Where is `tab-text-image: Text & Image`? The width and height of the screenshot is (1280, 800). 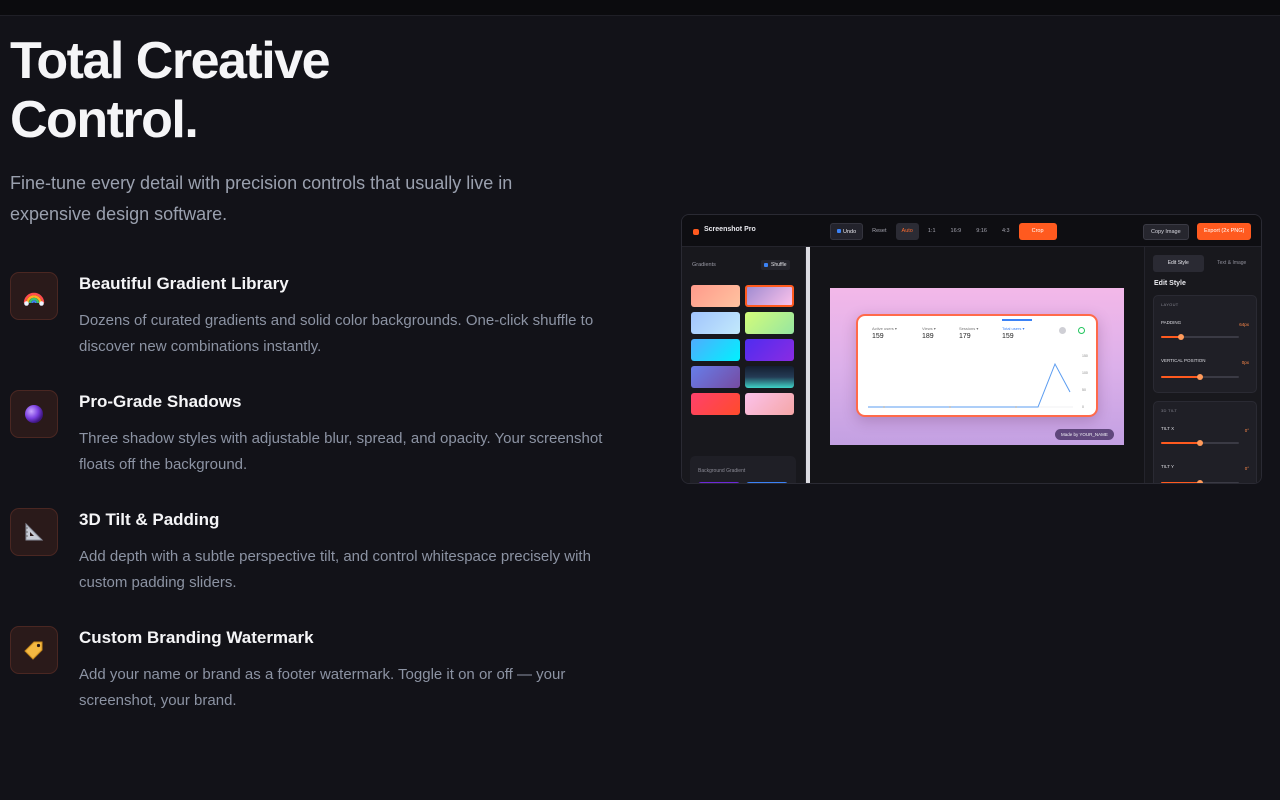 tab-text-image: Text & Image is located at coordinates (1232, 263).